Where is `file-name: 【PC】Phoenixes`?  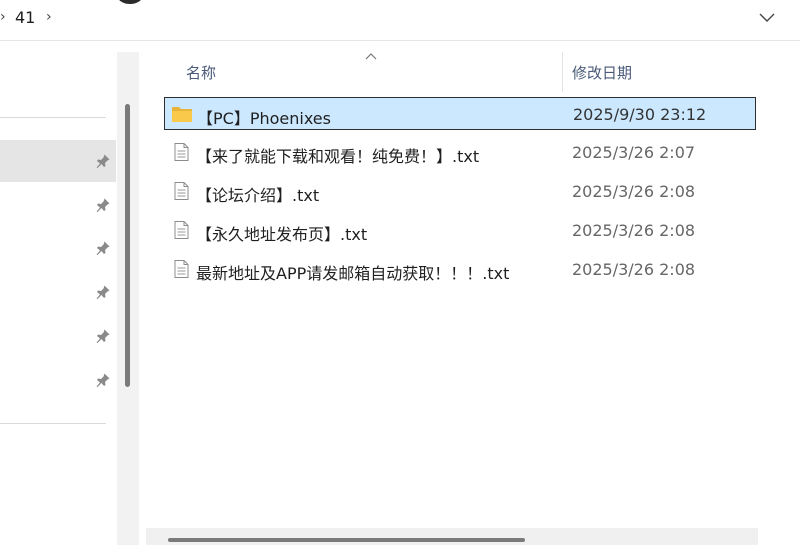 file-name: 【PC】Phoenixes is located at coordinates (264, 118).